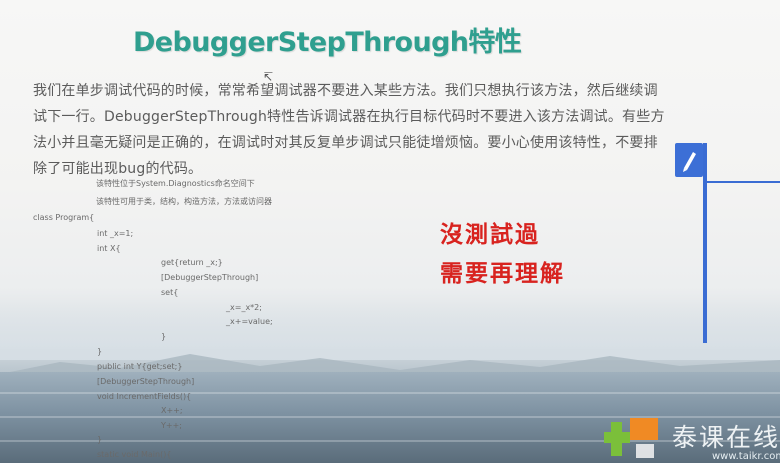 This screenshot has width=780, height=463. I want to click on code-line: 该特性位于System.Diagnostics命名空间下, so click(175, 183).